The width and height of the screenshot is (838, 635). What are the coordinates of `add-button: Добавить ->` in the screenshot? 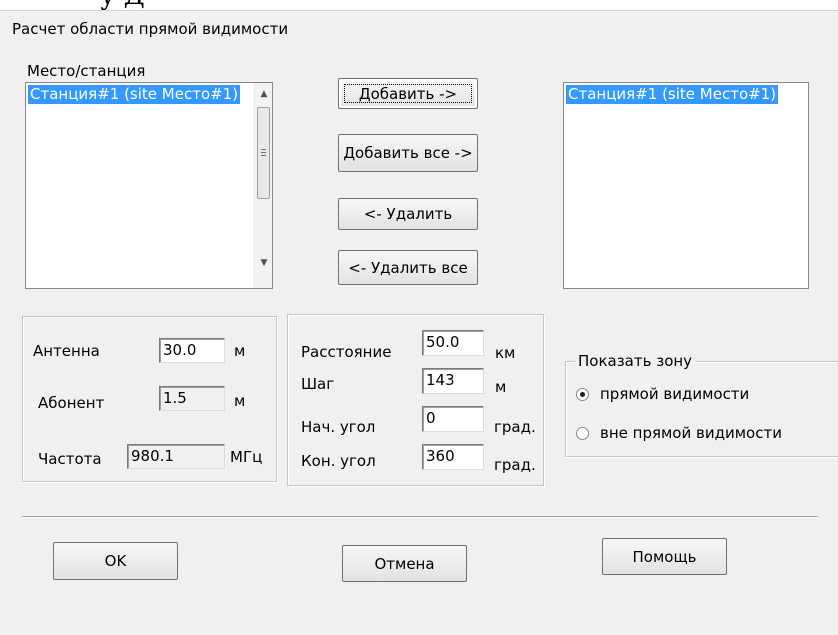 It's located at (408, 93).